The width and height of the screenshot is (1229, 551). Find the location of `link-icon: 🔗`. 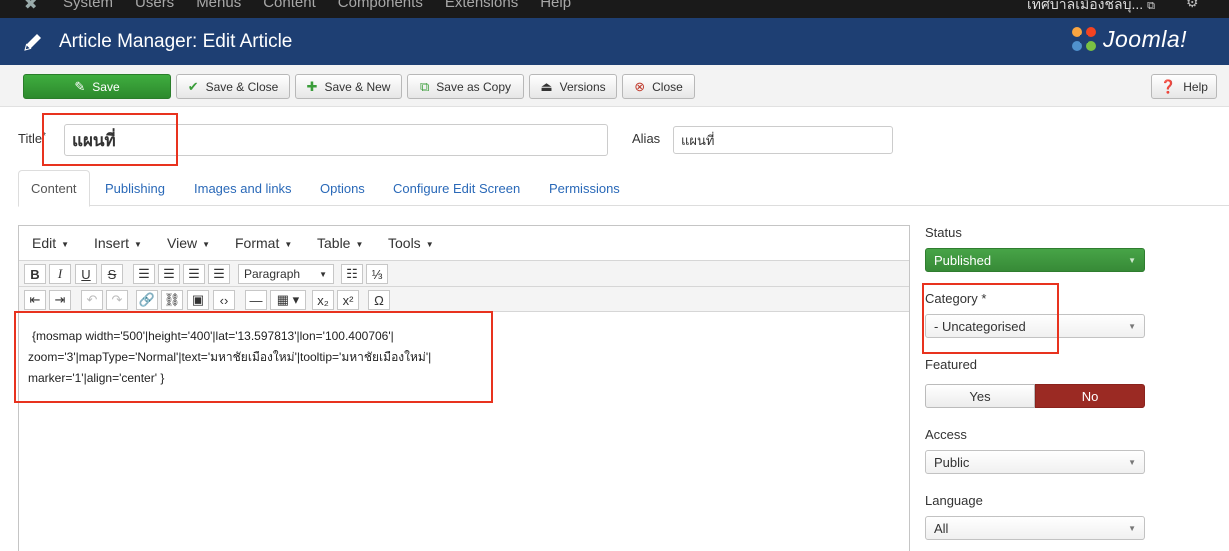

link-icon: 🔗 is located at coordinates (147, 300).